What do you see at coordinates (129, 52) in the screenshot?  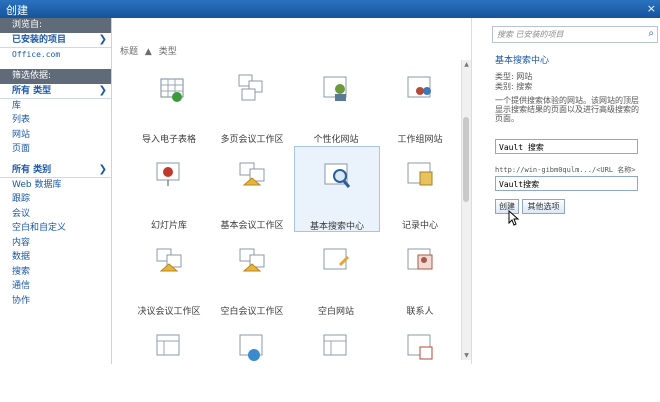 I see `sort-by-title: 标题` at bounding box center [129, 52].